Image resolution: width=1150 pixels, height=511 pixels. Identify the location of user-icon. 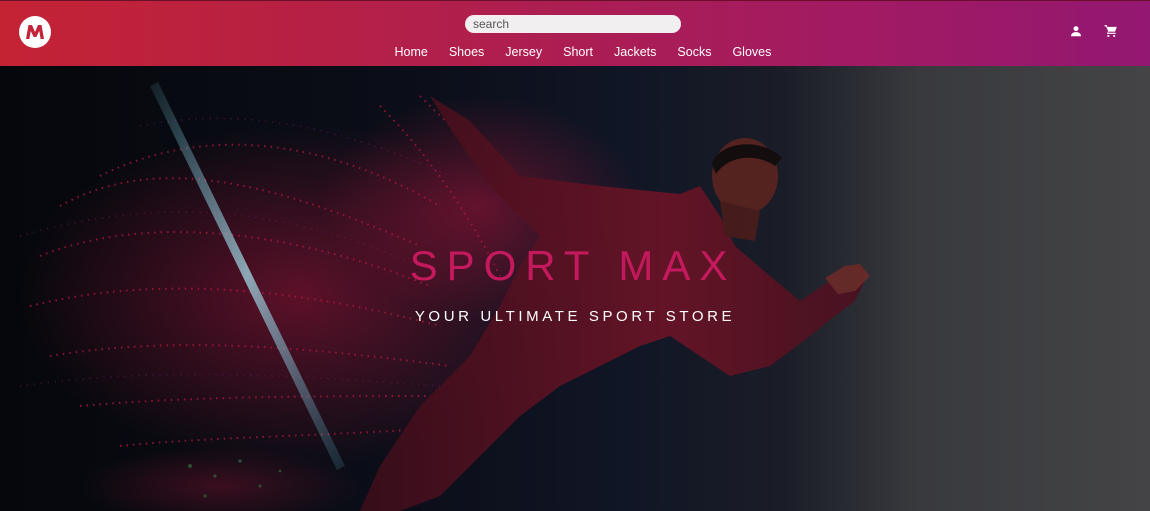
(1076, 31).